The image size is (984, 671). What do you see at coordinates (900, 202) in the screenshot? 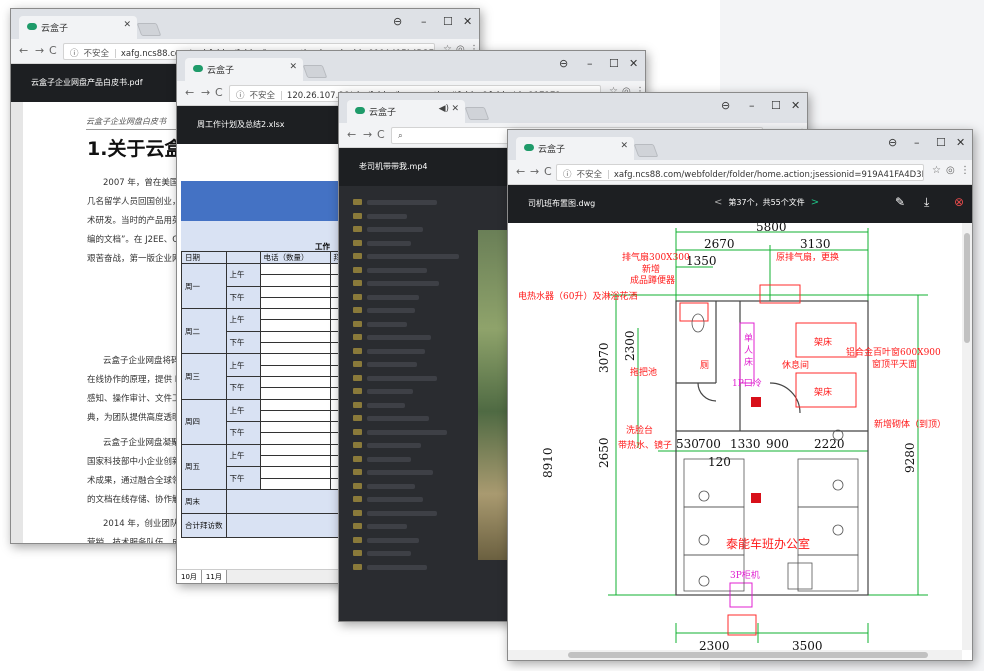
I see `edit-pencil-icon: ✎` at bounding box center [900, 202].